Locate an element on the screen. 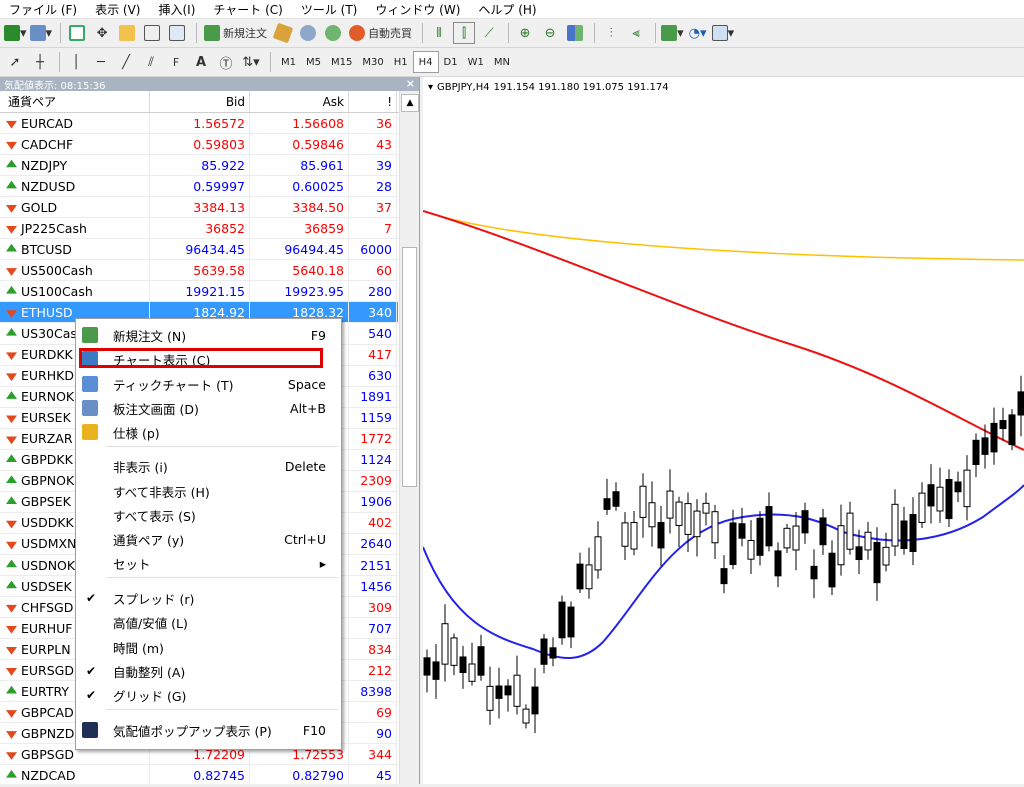 This screenshot has height=787, width=1024. menu-view: 表示 (V) is located at coordinates (117, 9).